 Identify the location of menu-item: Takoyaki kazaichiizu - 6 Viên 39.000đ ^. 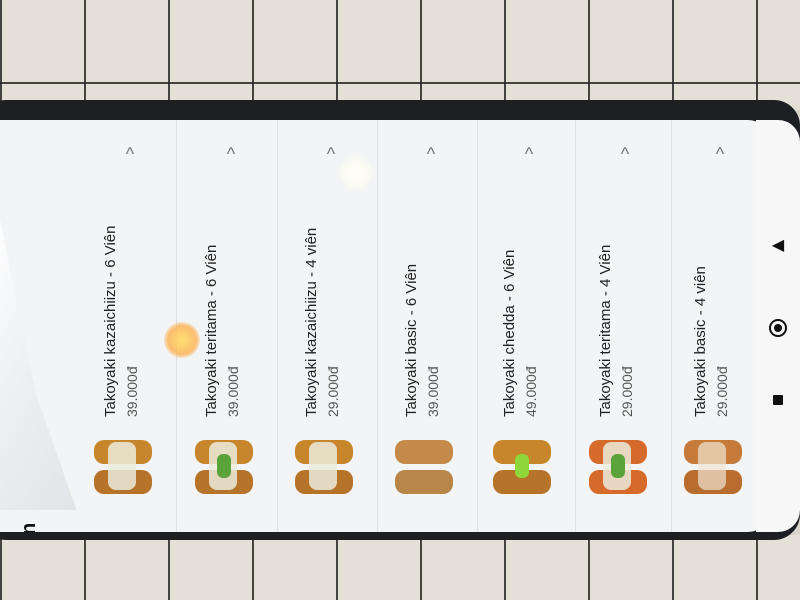
(128, 326).